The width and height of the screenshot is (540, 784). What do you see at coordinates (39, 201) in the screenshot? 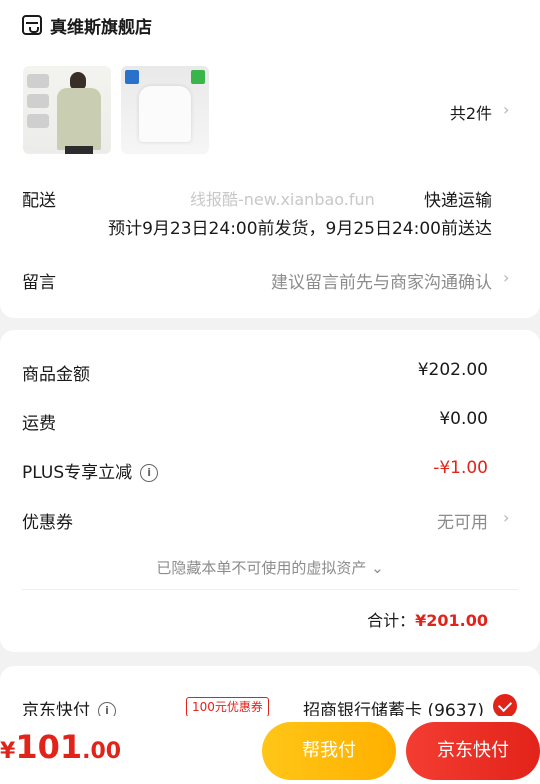
I see `delivery-label: 配送` at bounding box center [39, 201].